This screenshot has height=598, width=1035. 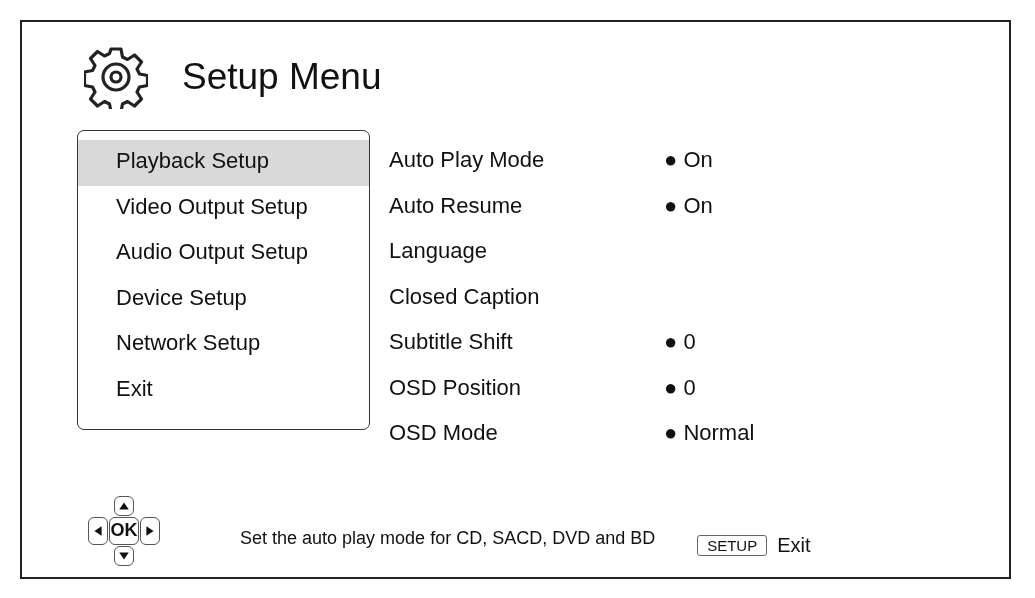 I want to click on setting-label: Auto Resume, so click(x=526, y=207).